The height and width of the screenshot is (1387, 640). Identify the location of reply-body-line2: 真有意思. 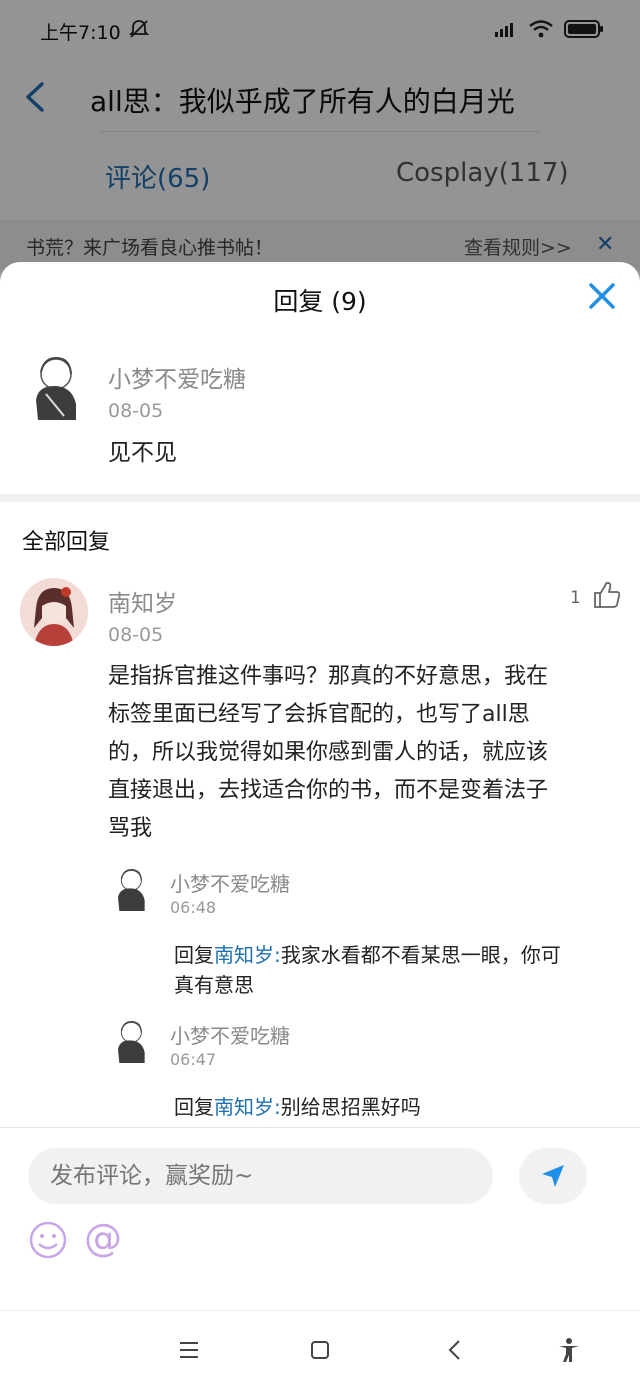
(214, 985).